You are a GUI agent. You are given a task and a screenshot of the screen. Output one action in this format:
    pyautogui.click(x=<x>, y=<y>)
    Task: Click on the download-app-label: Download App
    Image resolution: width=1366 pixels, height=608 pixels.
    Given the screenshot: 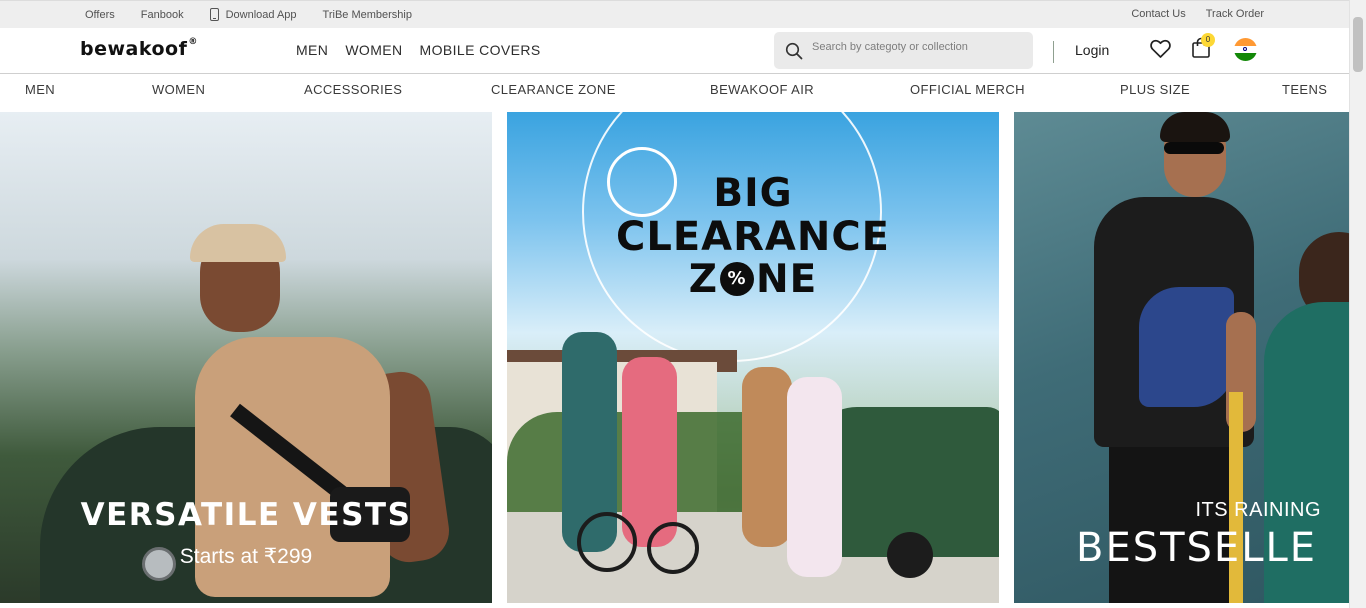 What is the action you would take?
    pyautogui.click(x=261, y=14)
    